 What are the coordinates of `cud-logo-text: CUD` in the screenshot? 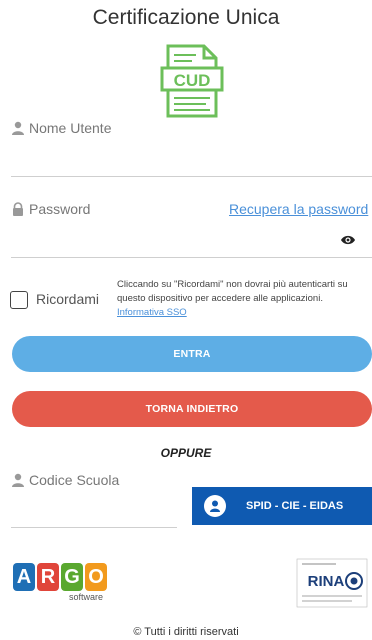 It's located at (192, 80).